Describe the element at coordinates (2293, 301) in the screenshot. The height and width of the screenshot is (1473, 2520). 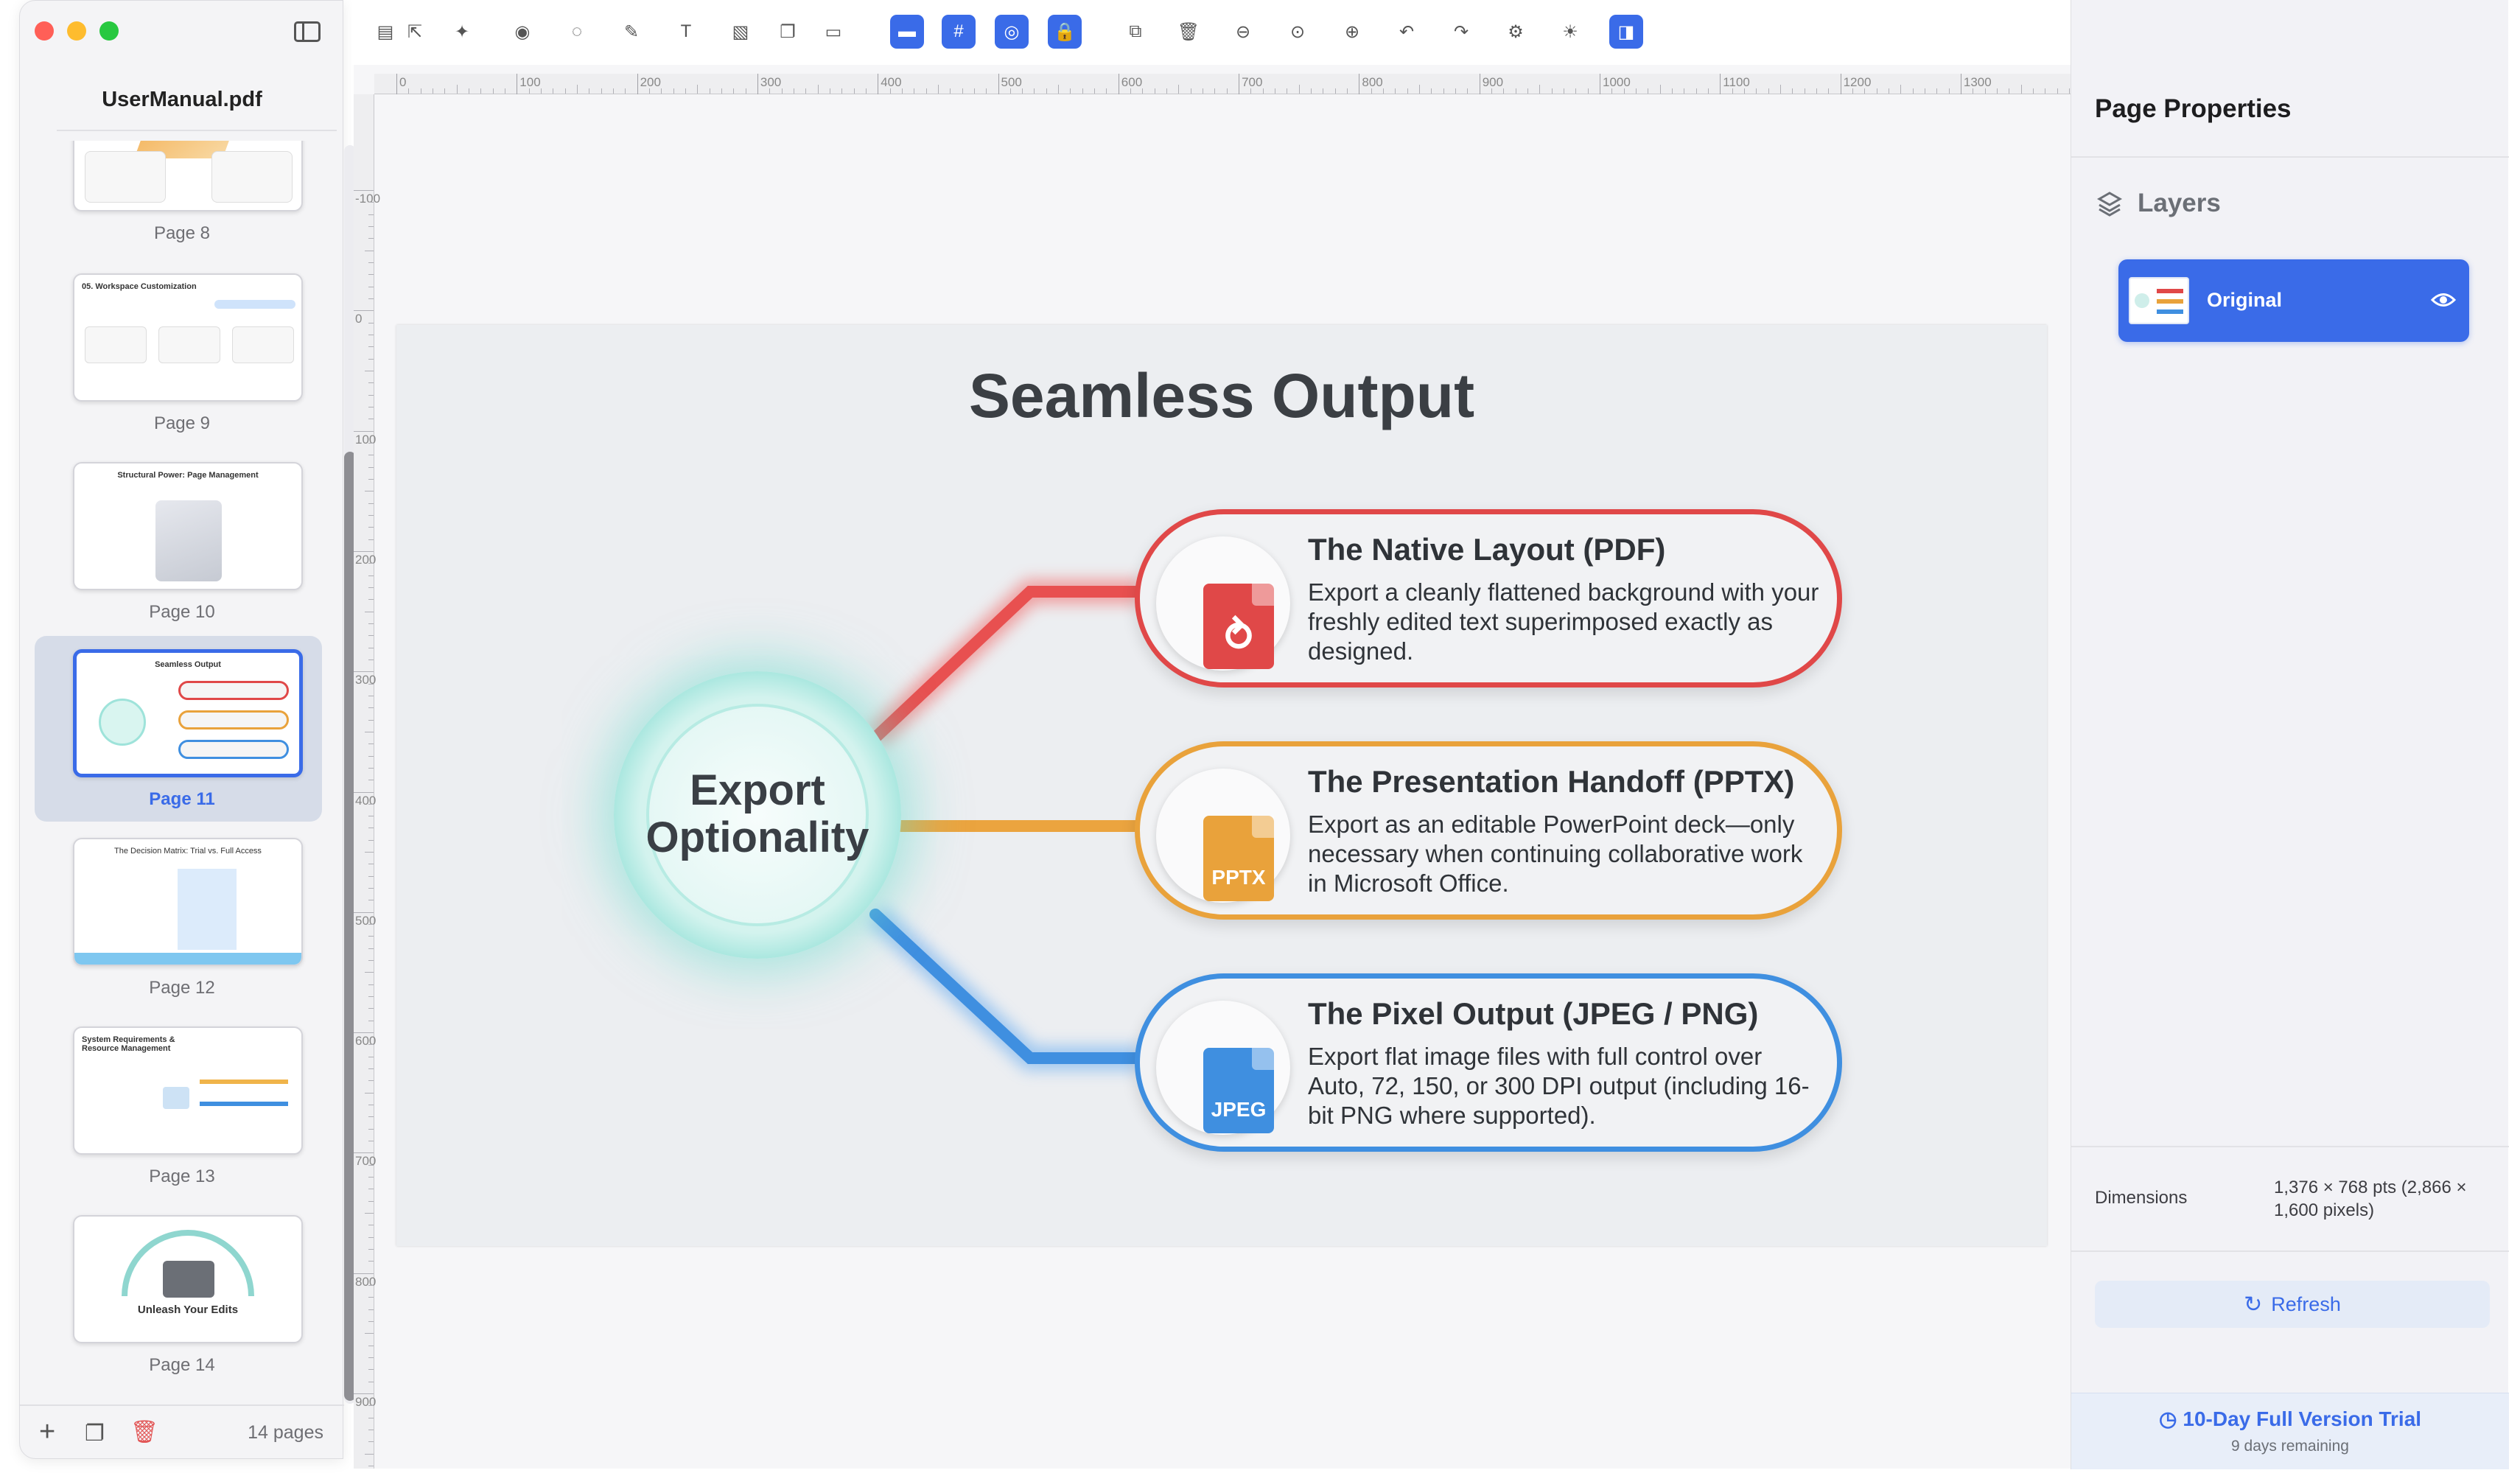
I see `layer-item-original: Original` at that location.